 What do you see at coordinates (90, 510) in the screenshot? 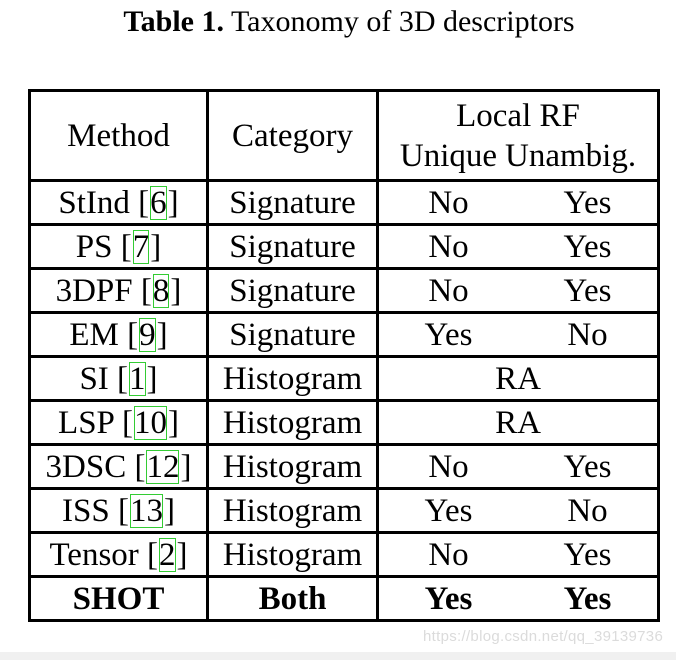
I see `method-name: ISS` at bounding box center [90, 510].